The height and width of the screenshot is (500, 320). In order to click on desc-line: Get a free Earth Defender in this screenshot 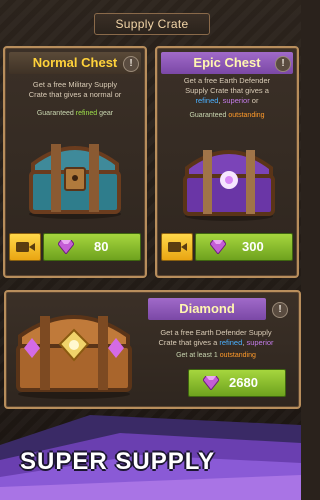, I will do `click(227, 80)`.